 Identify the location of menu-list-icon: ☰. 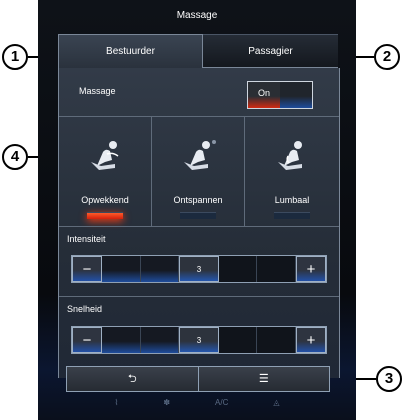
(263, 379).